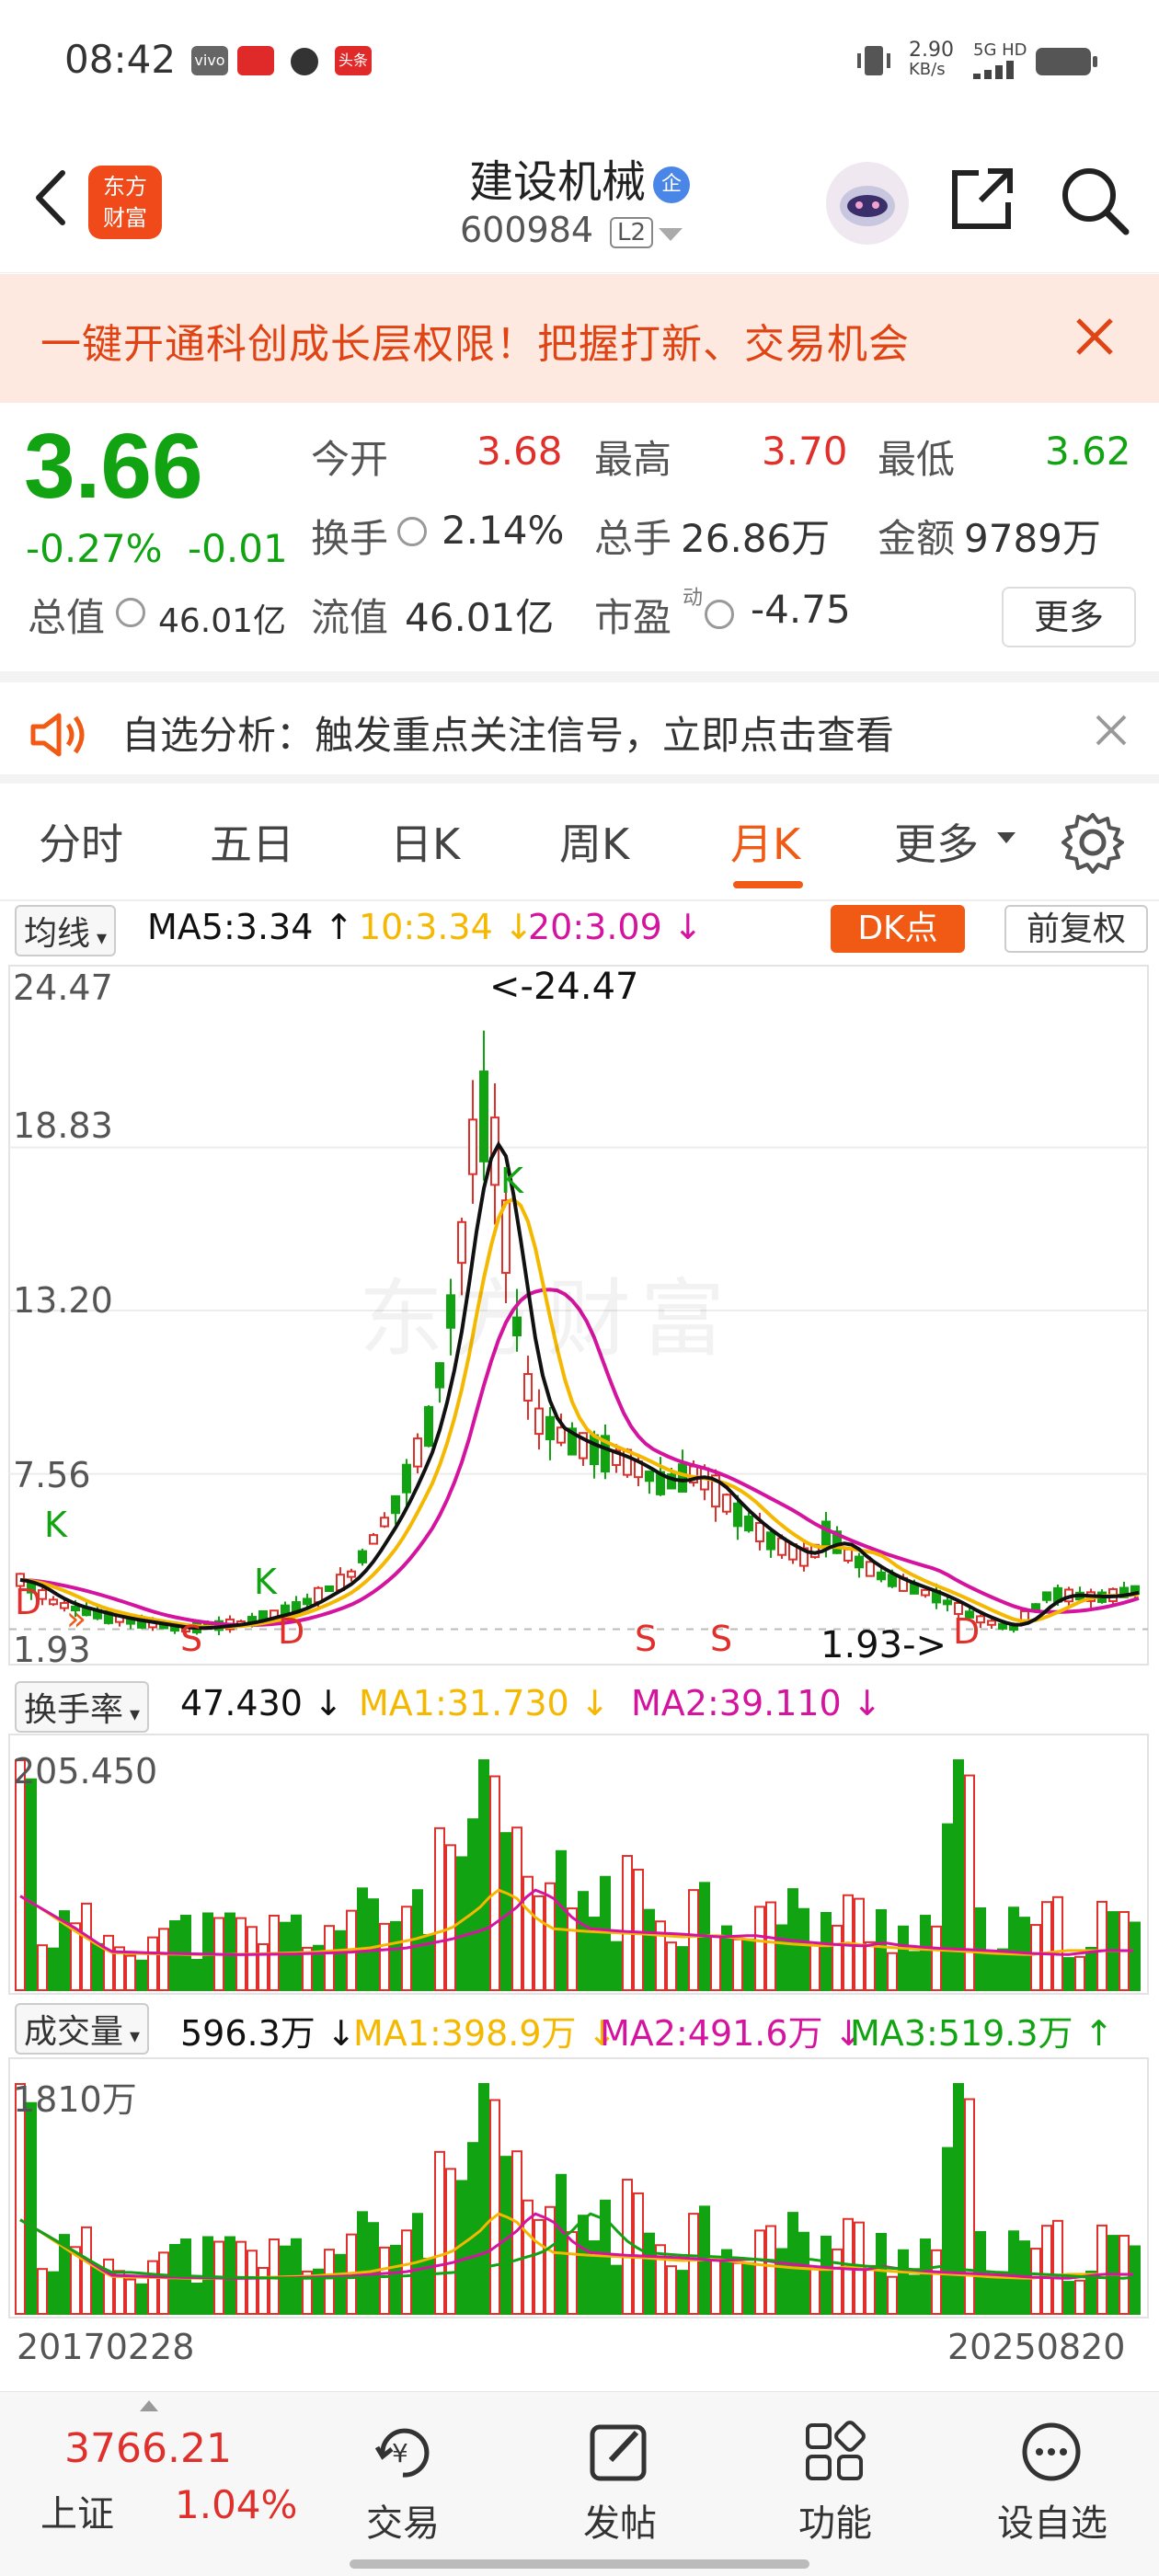 This screenshot has height=2576, width=1159. Describe the element at coordinates (252, 842) in the screenshot. I see `tab-five-day: 五日` at that location.